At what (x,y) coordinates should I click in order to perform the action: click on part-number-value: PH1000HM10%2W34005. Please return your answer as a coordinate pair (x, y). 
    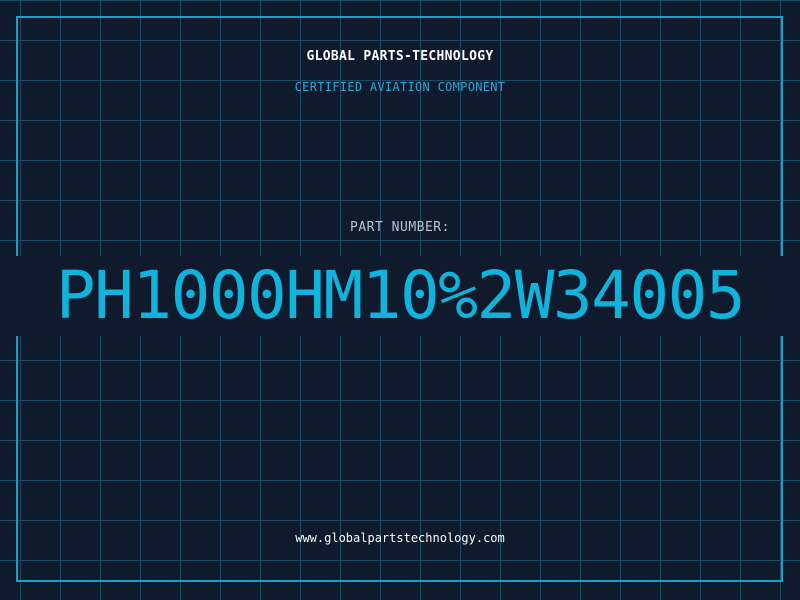
    Looking at the image, I should click on (400, 295).